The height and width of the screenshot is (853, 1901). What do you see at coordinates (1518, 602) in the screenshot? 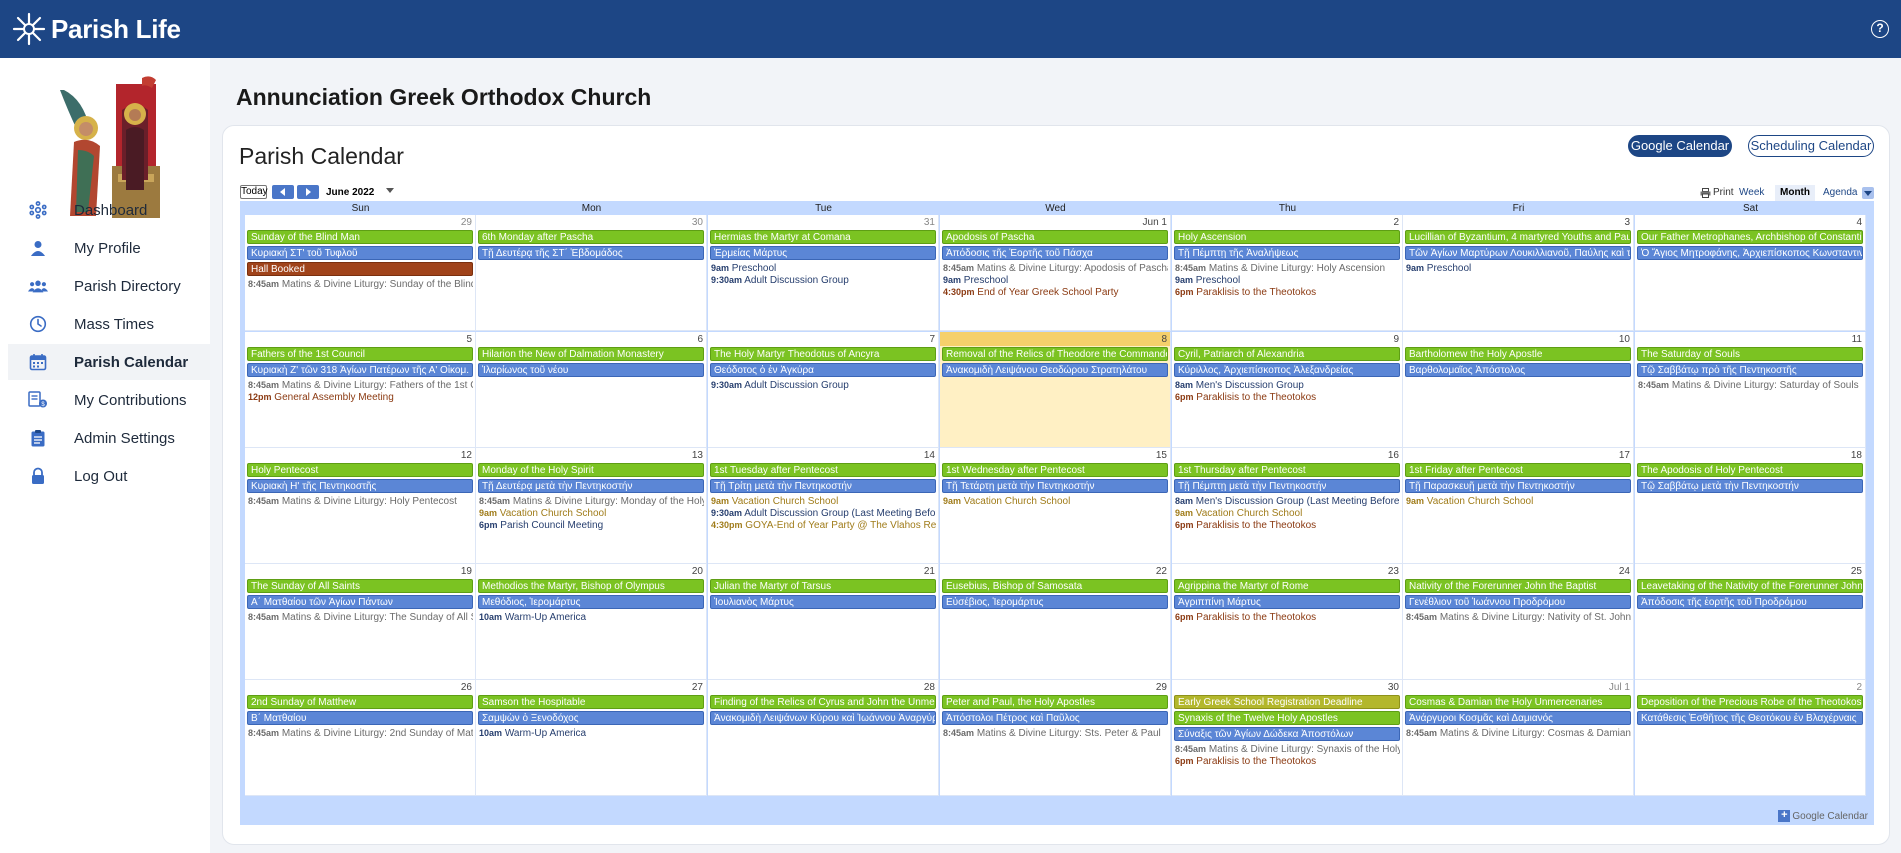
I see `all-day-event: Γενέθλιον τοῦ Ἰωάννου Προδρόμου` at bounding box center [1518, 602].